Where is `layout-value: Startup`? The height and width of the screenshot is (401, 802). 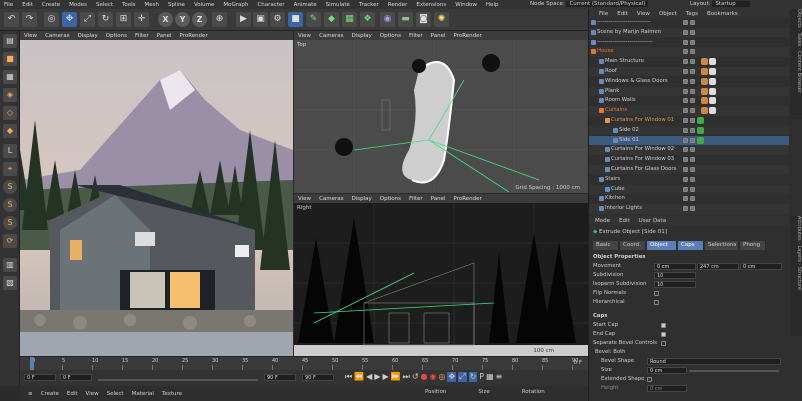
layout-value: Startup is located at coordinates (731, 4).